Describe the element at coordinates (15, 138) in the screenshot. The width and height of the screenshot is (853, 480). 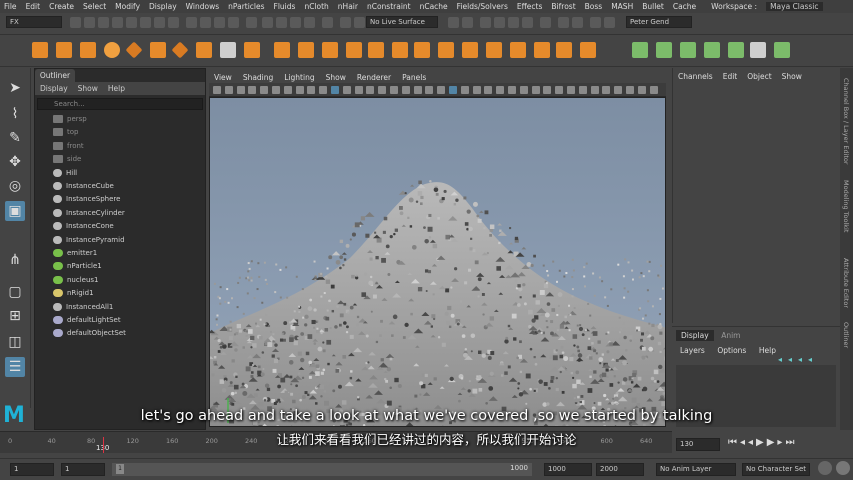
I see `paint-select-tool-icon: ✎` at that location.